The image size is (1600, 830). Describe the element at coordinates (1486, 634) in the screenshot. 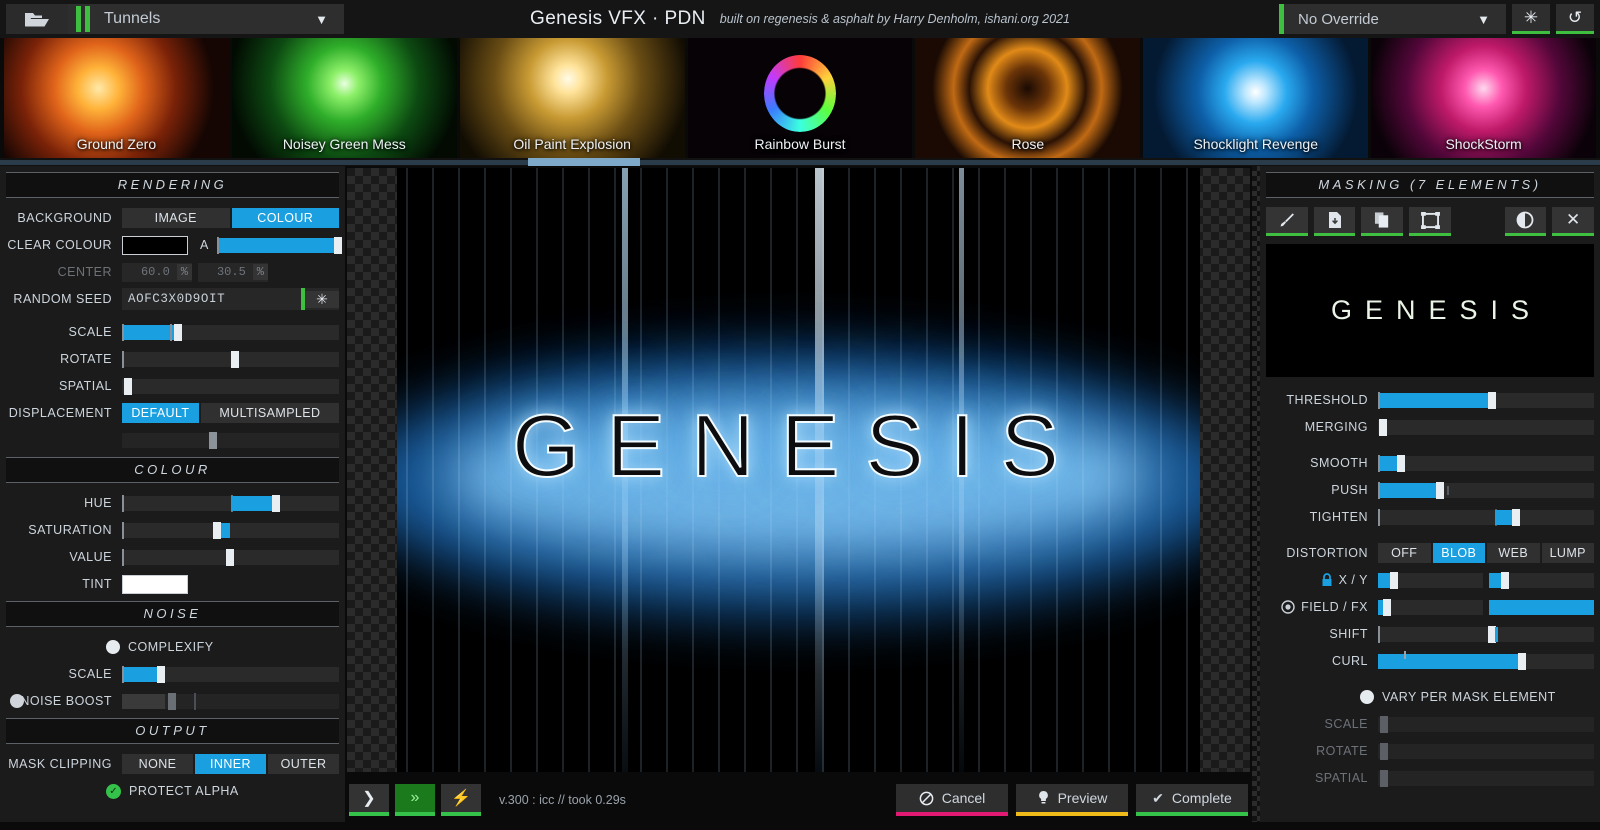

I see `shift-slider` at that location.